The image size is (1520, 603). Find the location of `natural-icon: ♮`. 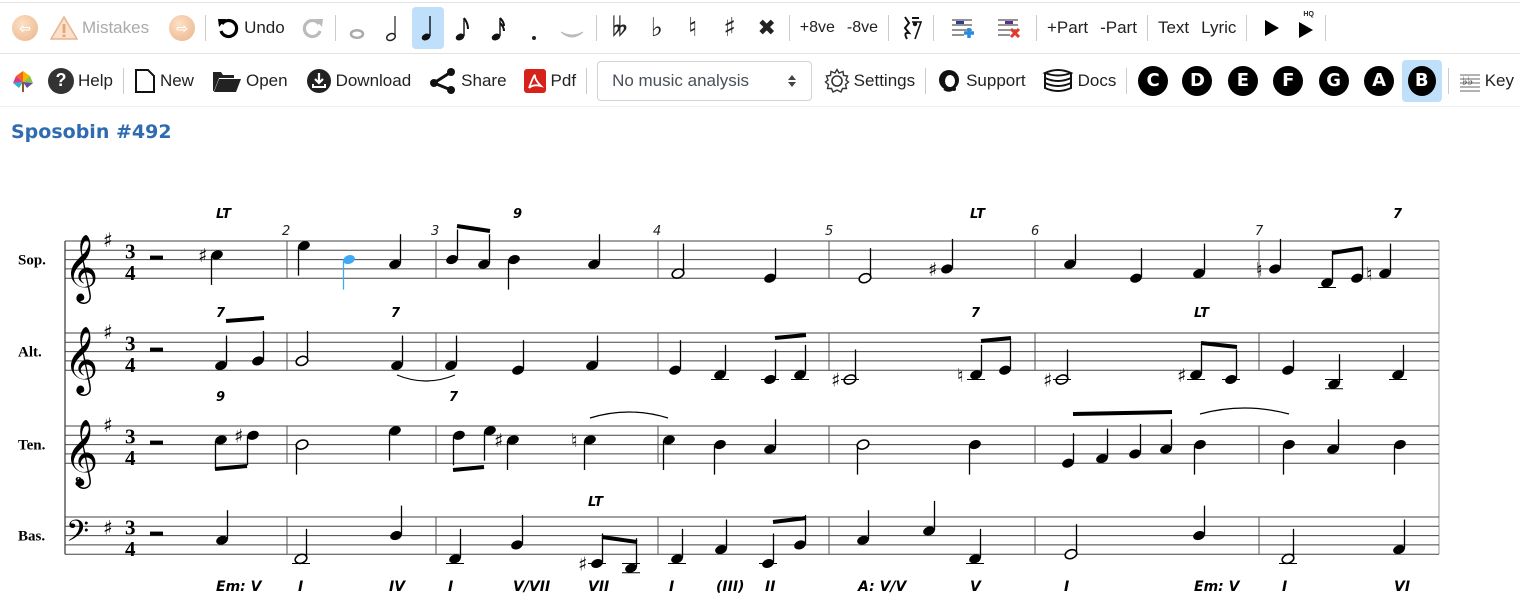

natural-icon: ♮ is located at coordinates (693, 28).